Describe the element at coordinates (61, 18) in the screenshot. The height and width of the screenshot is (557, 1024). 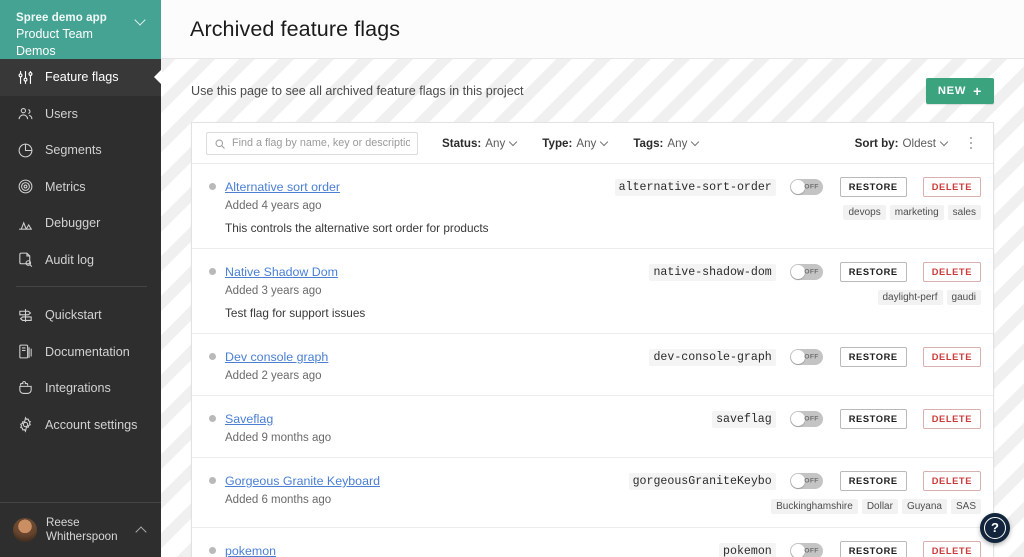
I see `project-name: Spree demo app` at that location.